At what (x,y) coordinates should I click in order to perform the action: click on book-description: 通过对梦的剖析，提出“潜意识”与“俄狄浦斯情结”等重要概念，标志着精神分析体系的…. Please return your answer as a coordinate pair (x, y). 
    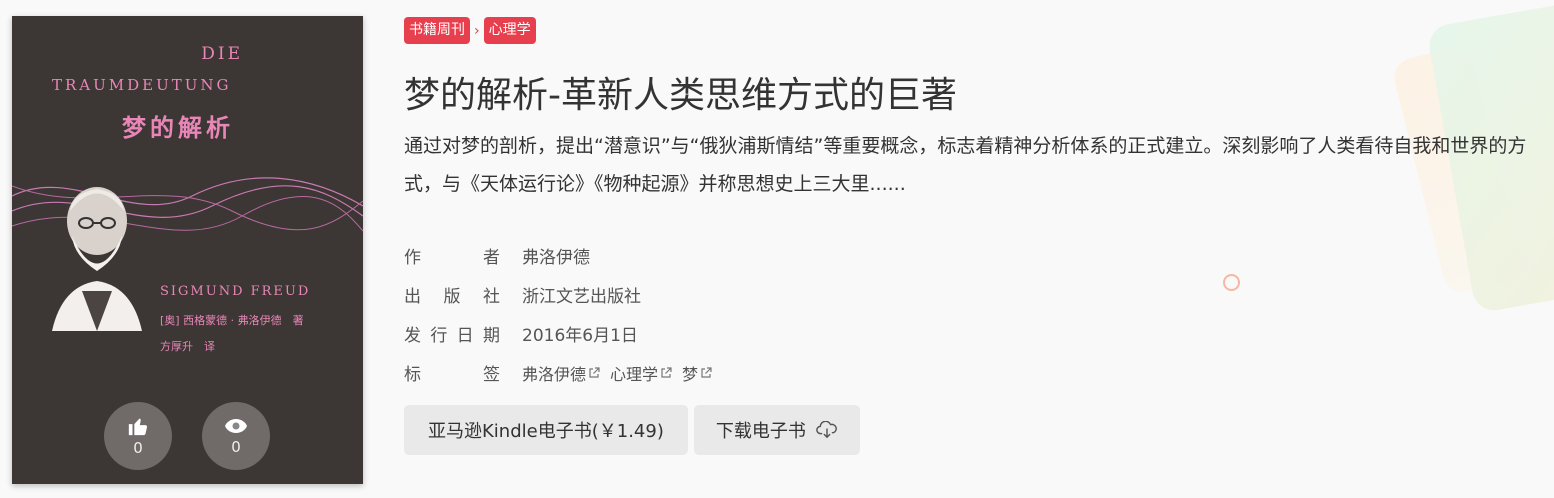
    Looking at the image, I should click on (965, 165).